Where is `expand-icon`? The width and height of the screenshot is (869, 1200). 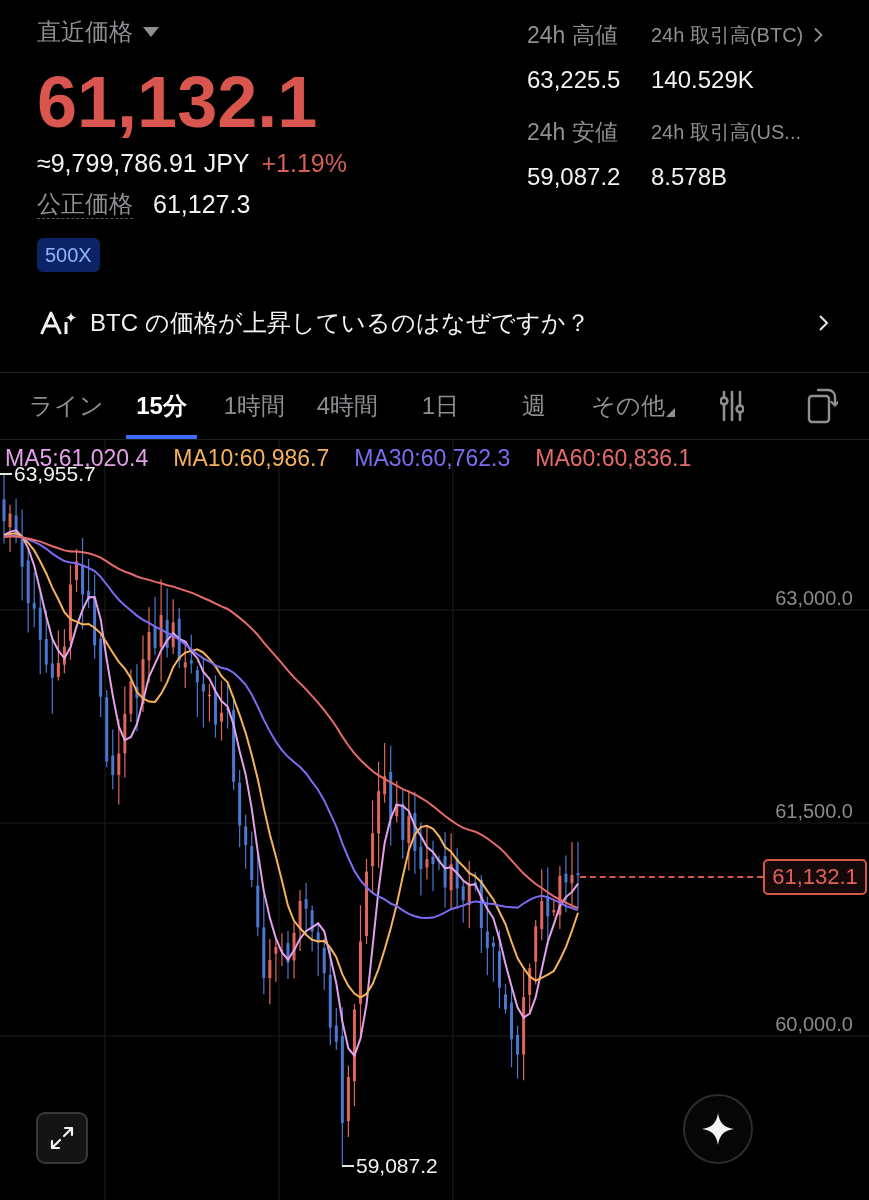
expand-icon is located at coordinates (62, 1138).